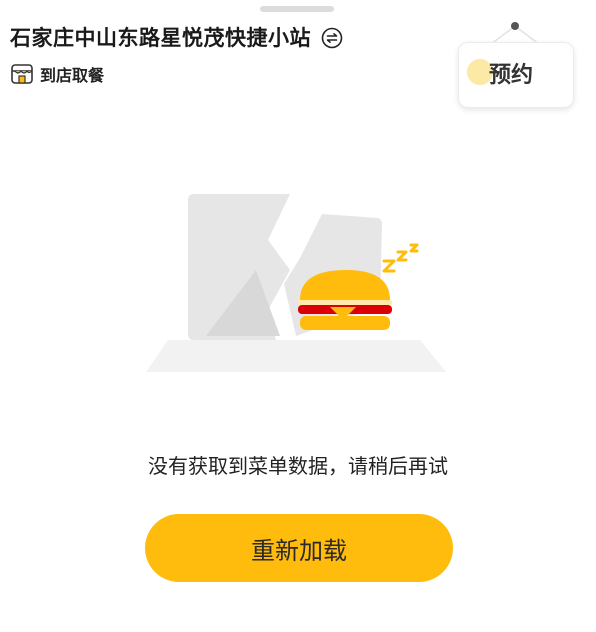 This screenshot has height=632, width=596. Describe the element at coordinates (345, 300) in the screenshot. I see `burger-icon` at that location.